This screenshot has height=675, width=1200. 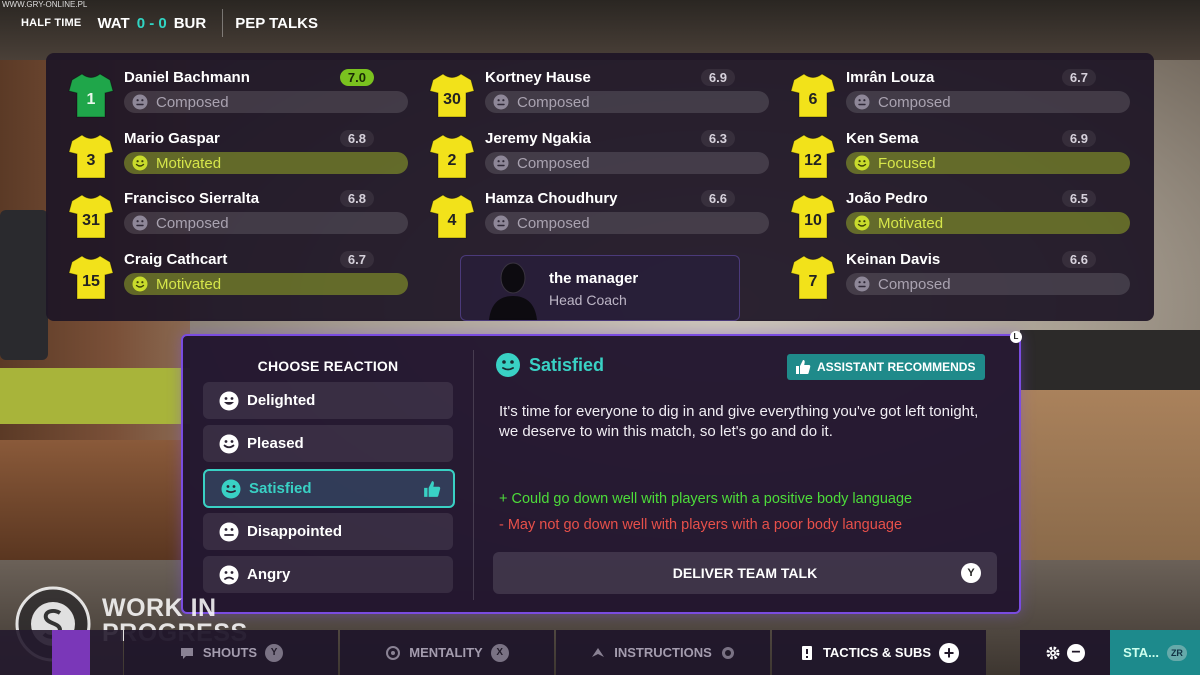 I want to click on player-card: 7 Keinan Davis 6.6 Composed, so click(x=949, y=276).